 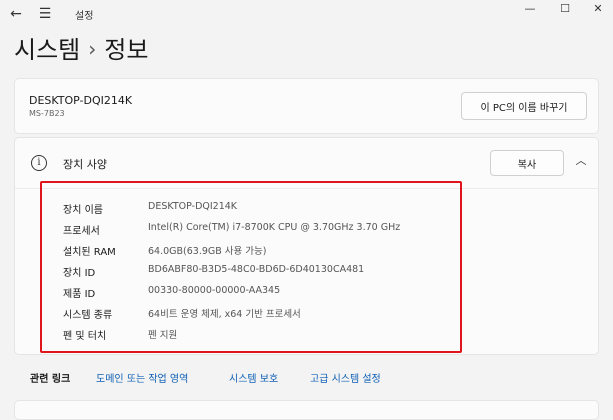 I want to click on breadcrumb: 시스템 › 정보, so click(x=81, y=47).